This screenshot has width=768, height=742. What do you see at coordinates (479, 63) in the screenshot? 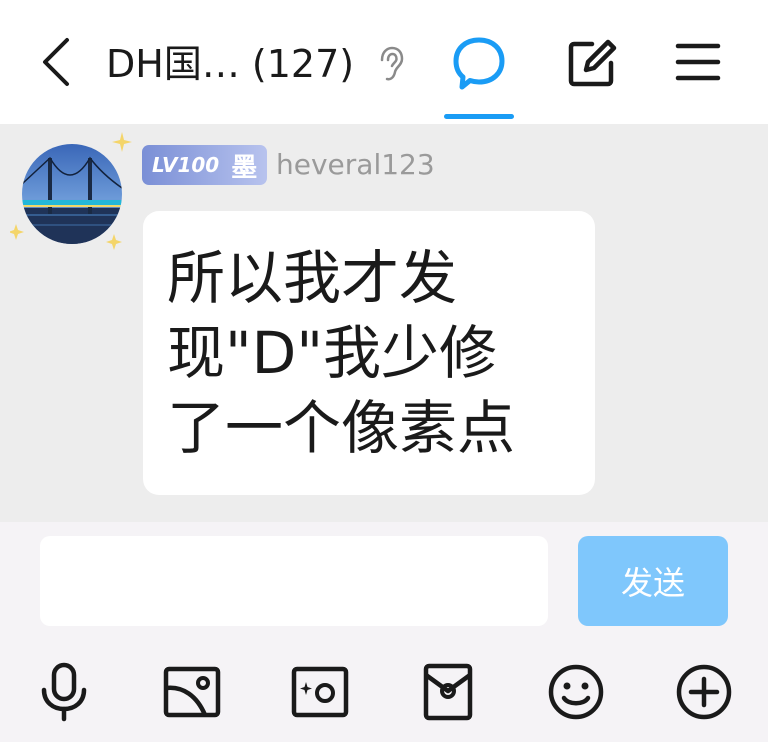
I see `chat-bubble-icon` at bounding box center [479, 63].